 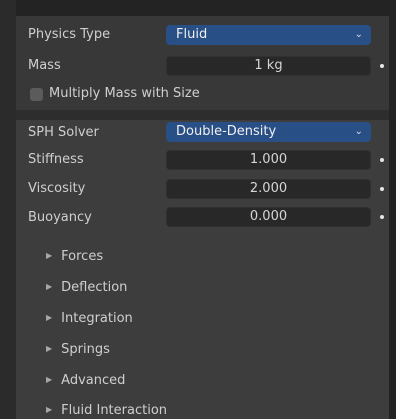 I want to click on mass-label: Mass, so click(x=44, y=65).